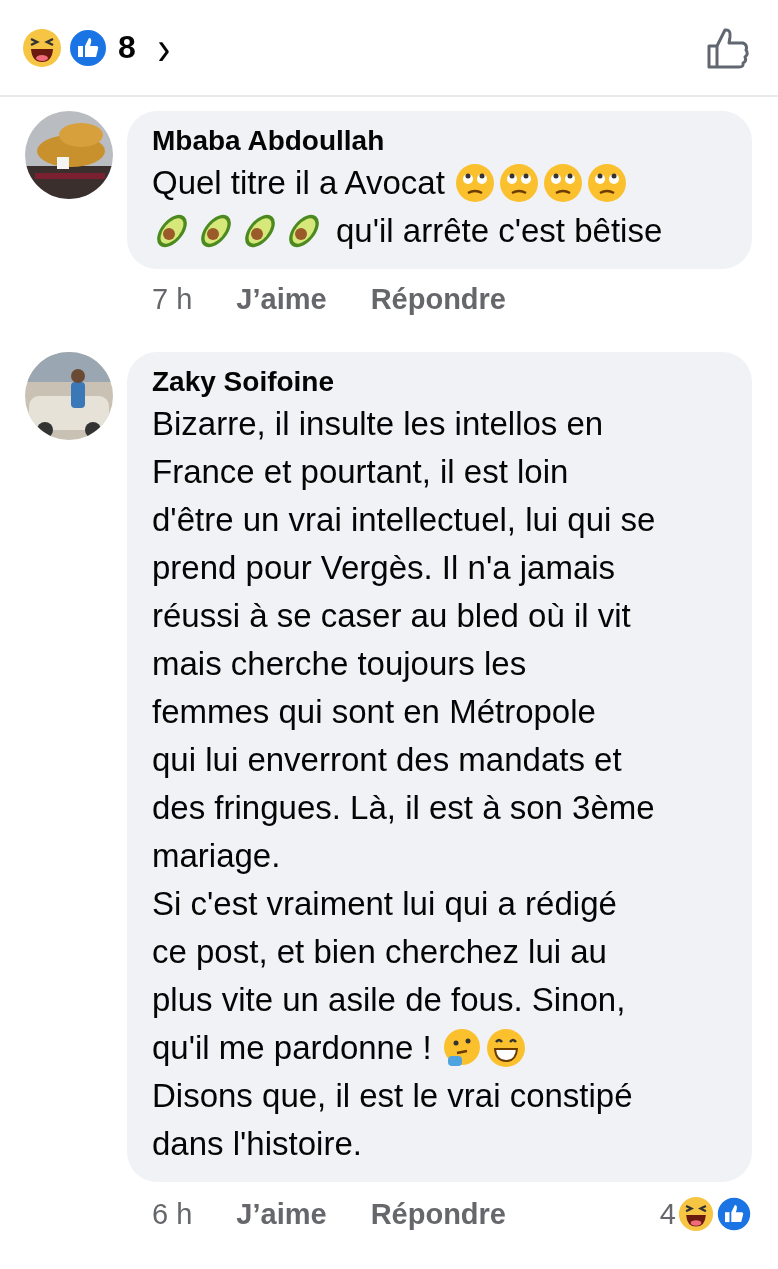  Describe the element at coordinates (387, 760) in the screenshot. I see `comment-text: qui lui enverront des mandats et` at that location.